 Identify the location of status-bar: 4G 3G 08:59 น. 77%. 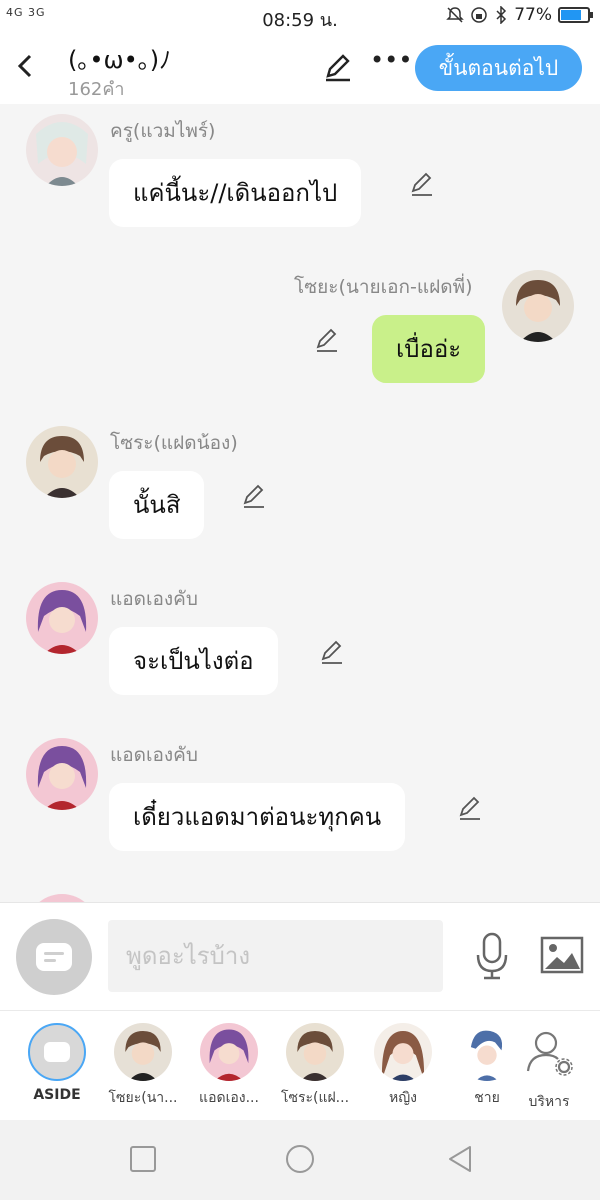
(300, 16).